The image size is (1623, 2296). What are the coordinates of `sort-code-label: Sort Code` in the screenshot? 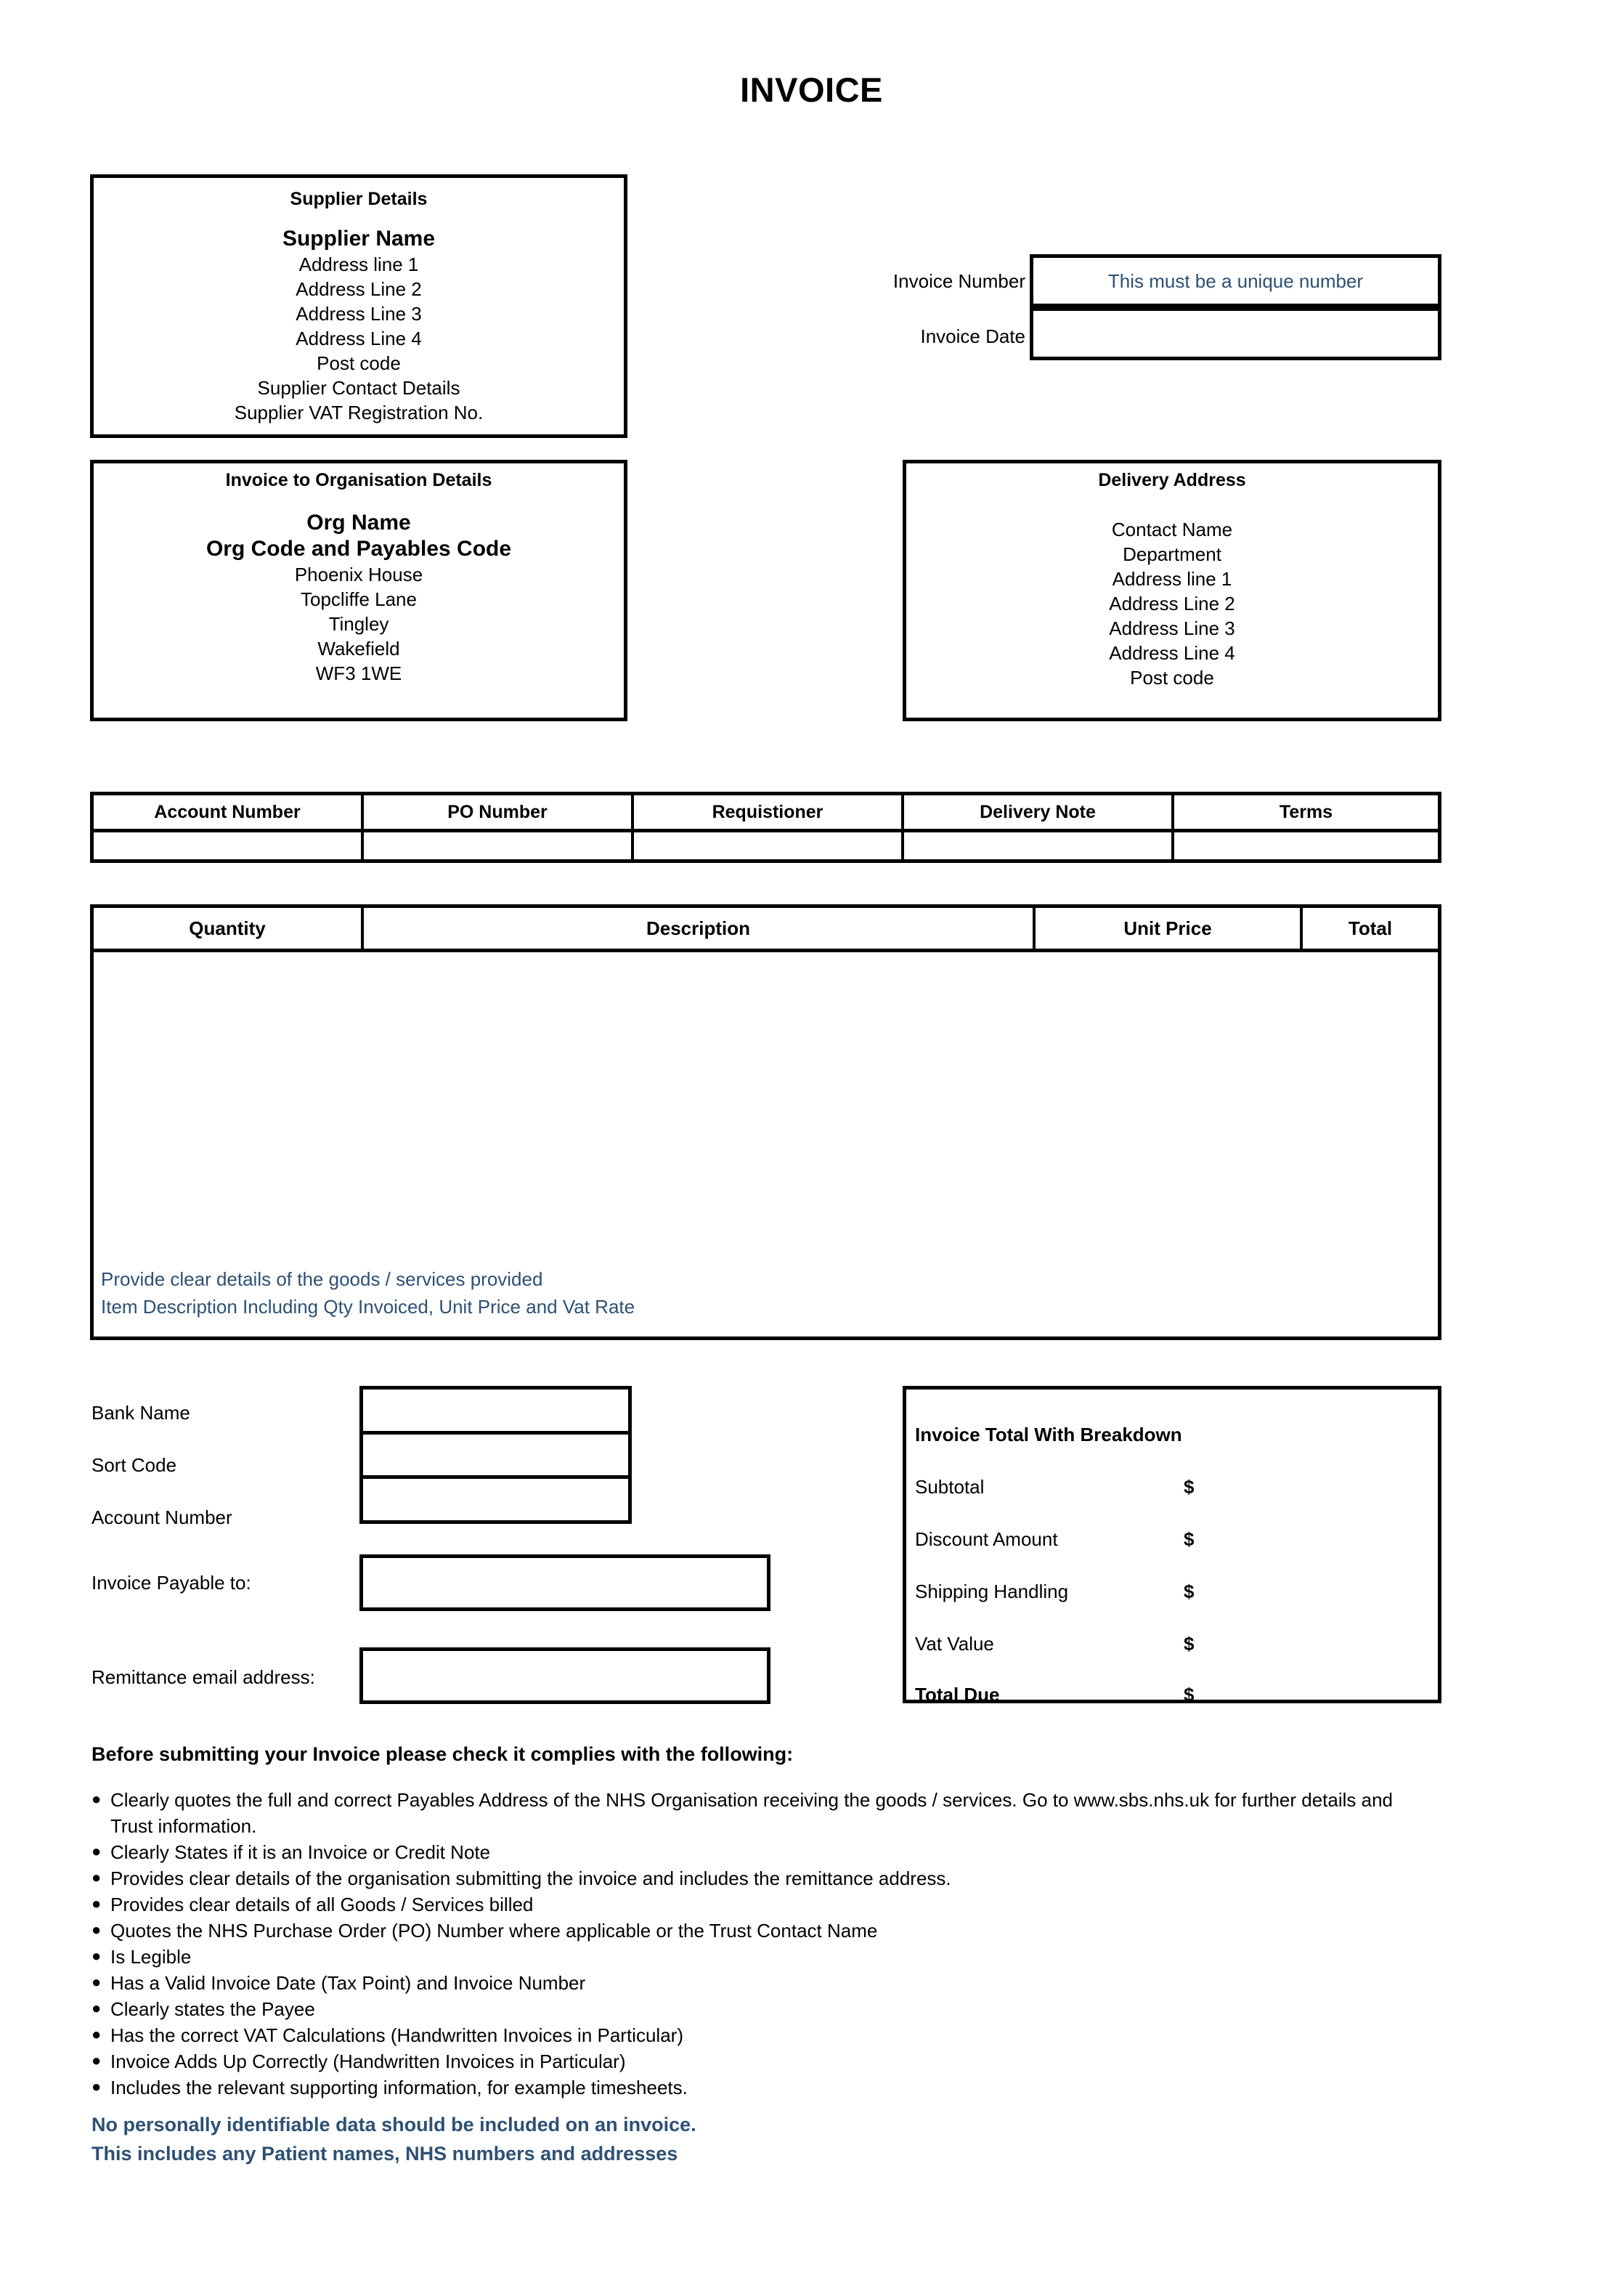 It's located at (134, 1465).